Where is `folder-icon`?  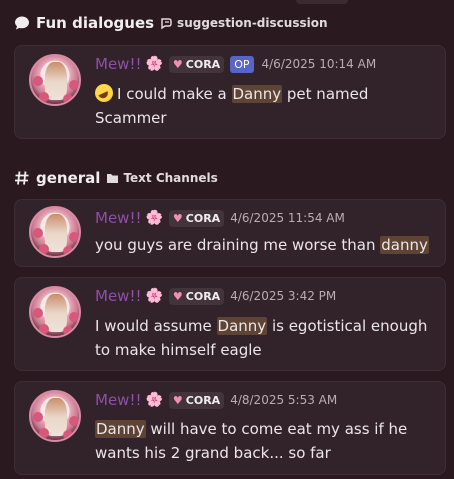
folder-icon is located at coordinates (112, 178).